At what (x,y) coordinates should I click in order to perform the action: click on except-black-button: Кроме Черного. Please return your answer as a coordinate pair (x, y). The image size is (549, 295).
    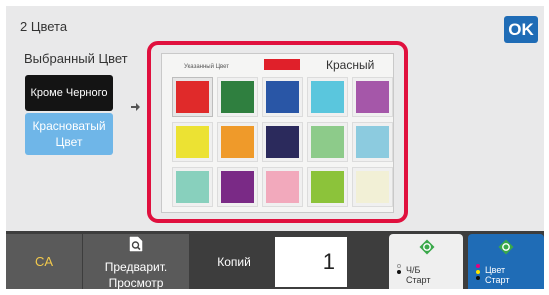
    Looking at the image, I should click on (69, 93).